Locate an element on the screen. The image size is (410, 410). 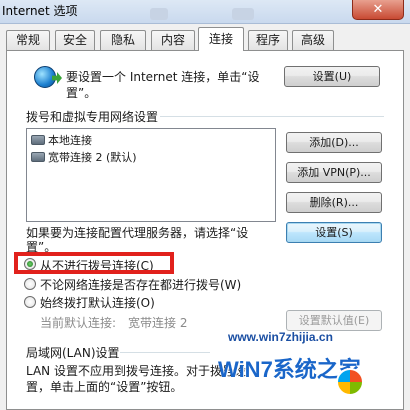
proxy-text-line1: 如果要为连接配置代理服务器，请选择“设 is located at coordinates (137, 233).